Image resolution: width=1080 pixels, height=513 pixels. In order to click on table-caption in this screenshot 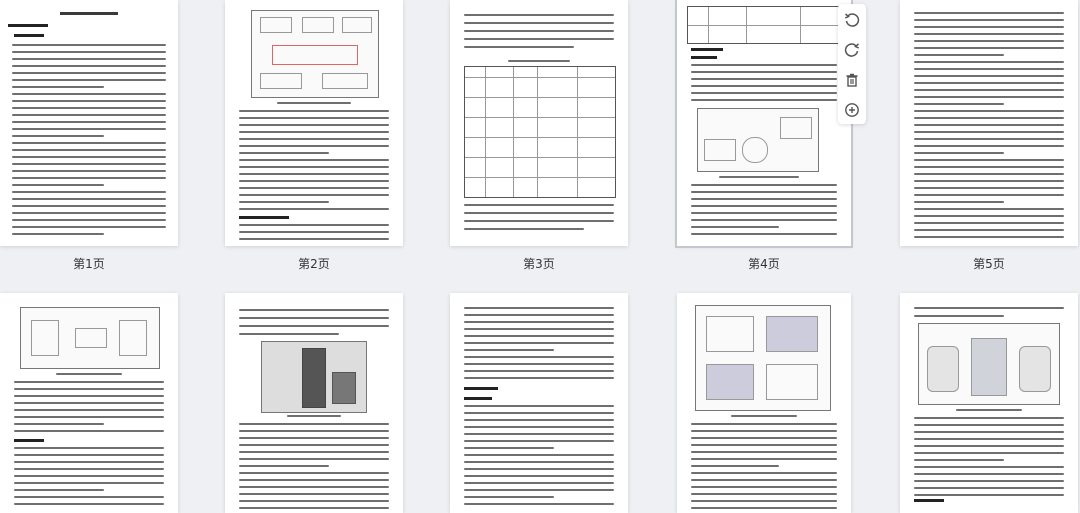, I will do `click(539, 61)`.